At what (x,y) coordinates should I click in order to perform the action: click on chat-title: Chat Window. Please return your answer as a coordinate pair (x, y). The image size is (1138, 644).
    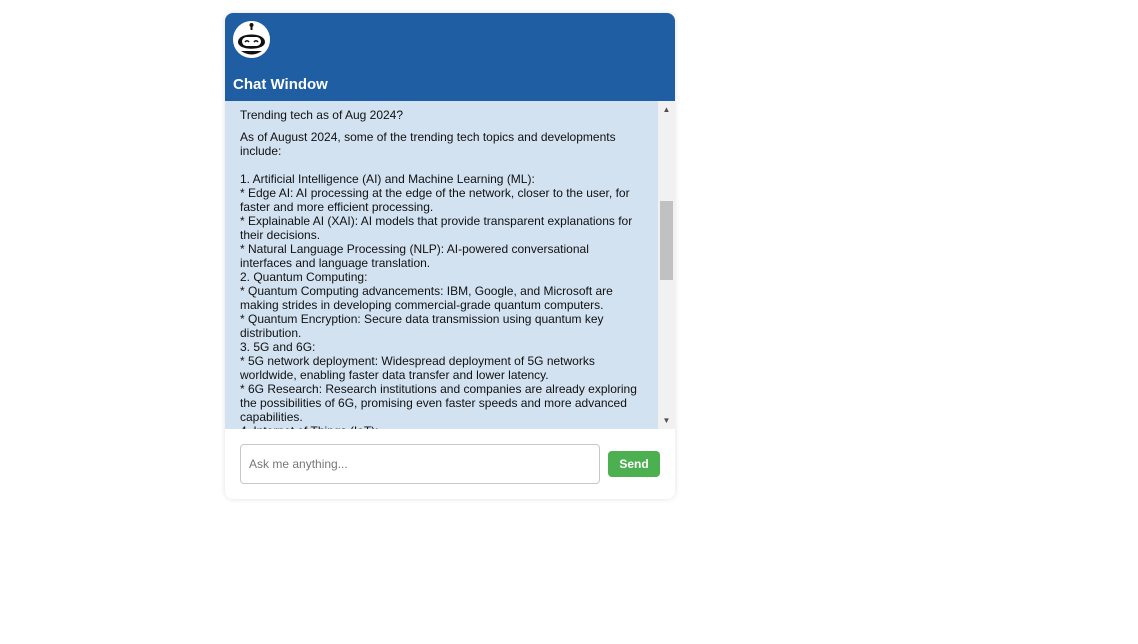
    Looking at the image, I should click on (280, 84).